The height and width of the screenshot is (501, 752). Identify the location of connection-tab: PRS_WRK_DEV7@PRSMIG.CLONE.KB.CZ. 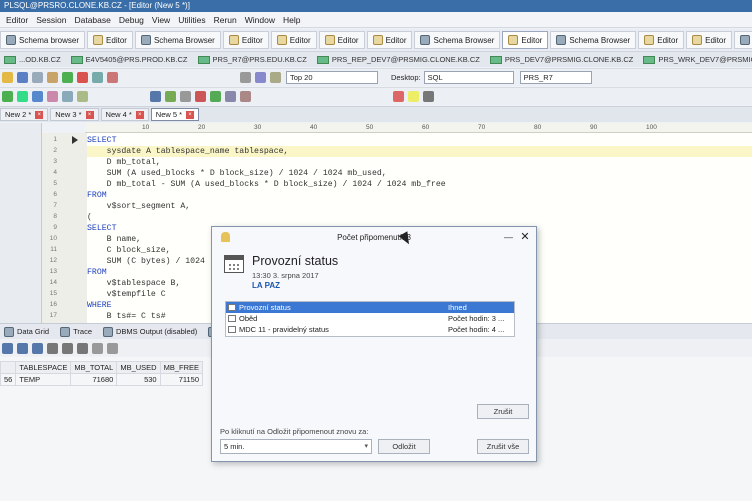
(695, 60).